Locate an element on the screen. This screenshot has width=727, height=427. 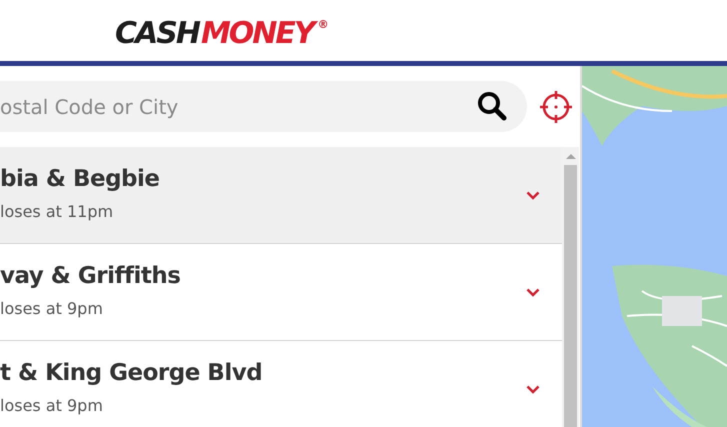
location-name: bia & Begbie is located at coordinates (80, 179).